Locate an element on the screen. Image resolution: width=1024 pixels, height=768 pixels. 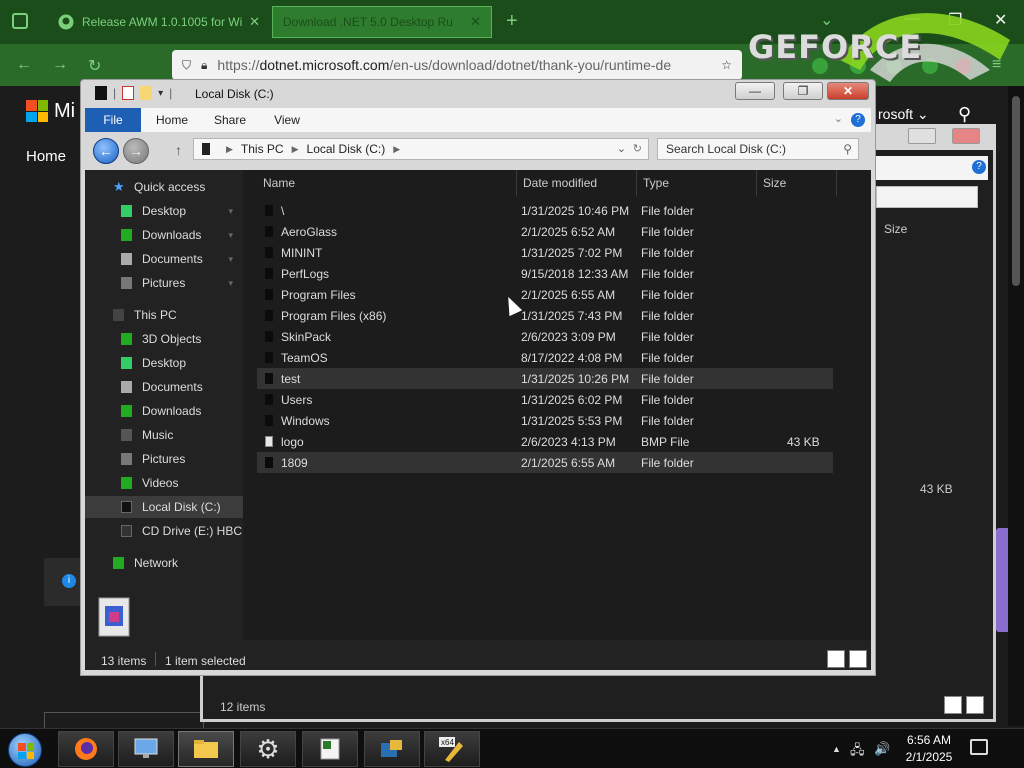
behind-close-button is located at coordinates (966, 136).